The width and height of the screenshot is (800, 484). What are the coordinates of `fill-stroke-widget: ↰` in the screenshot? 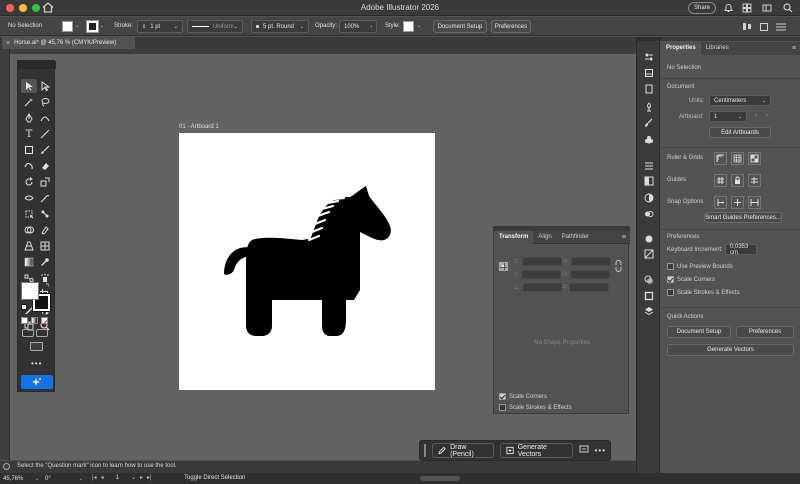 It's located at (37, 297).